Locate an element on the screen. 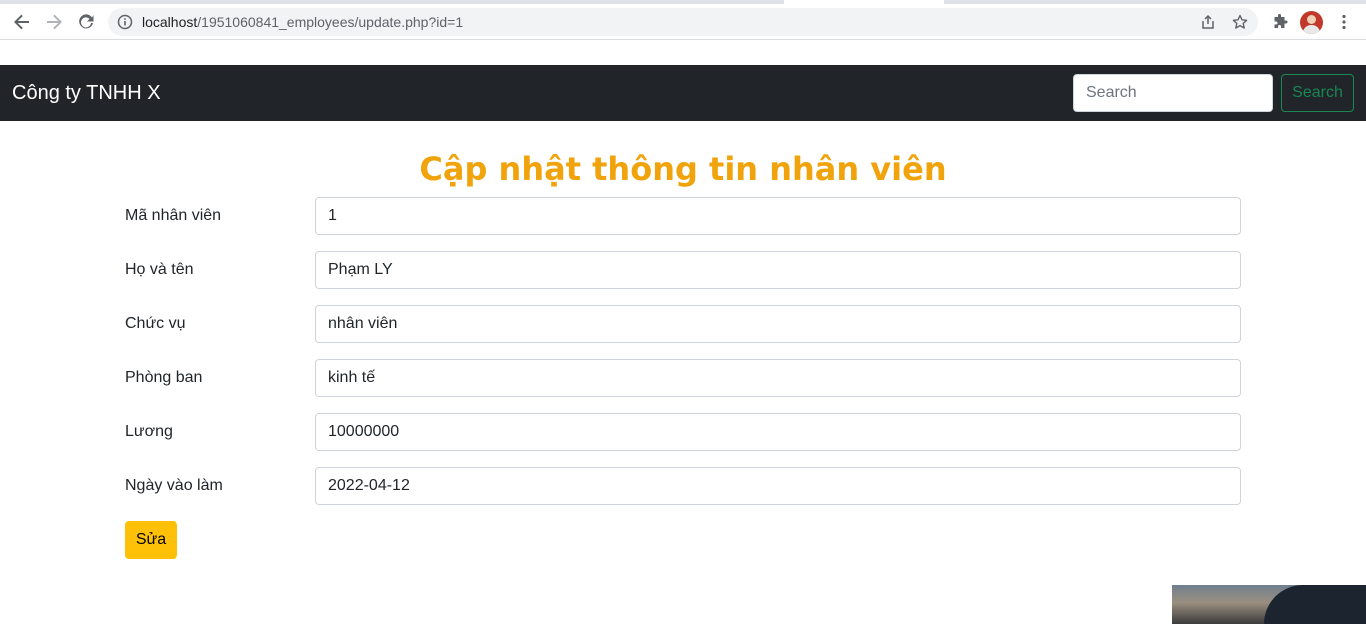 The width and height of the screenshot is (1366, 624). start-date-label: Ngày vào làm is located at coordinates (174, 485).